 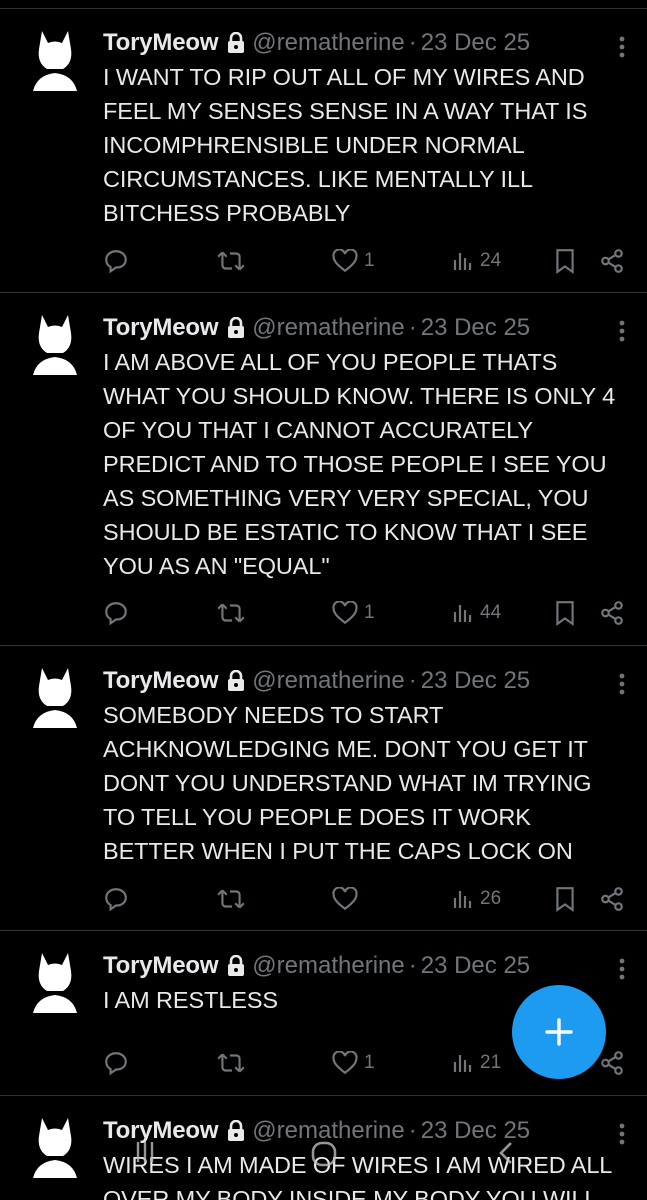 I want to click on views-button: 24, so click(x=476, y=261).